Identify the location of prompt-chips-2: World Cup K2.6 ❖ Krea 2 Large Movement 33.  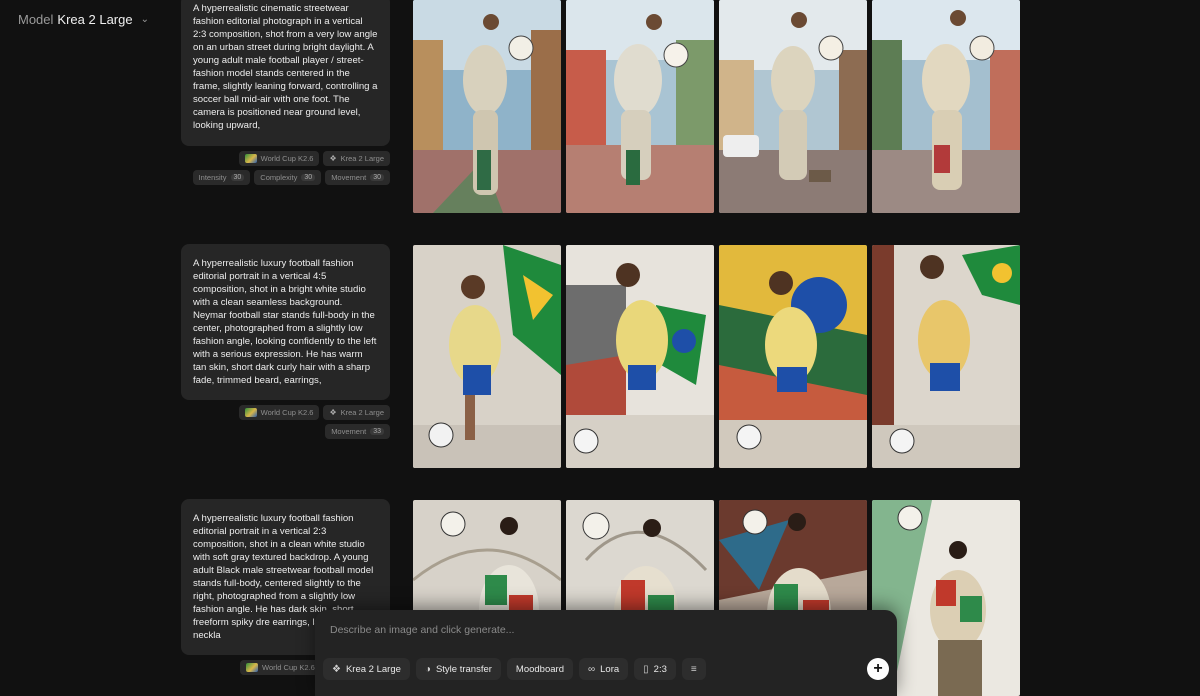
(285, 422).